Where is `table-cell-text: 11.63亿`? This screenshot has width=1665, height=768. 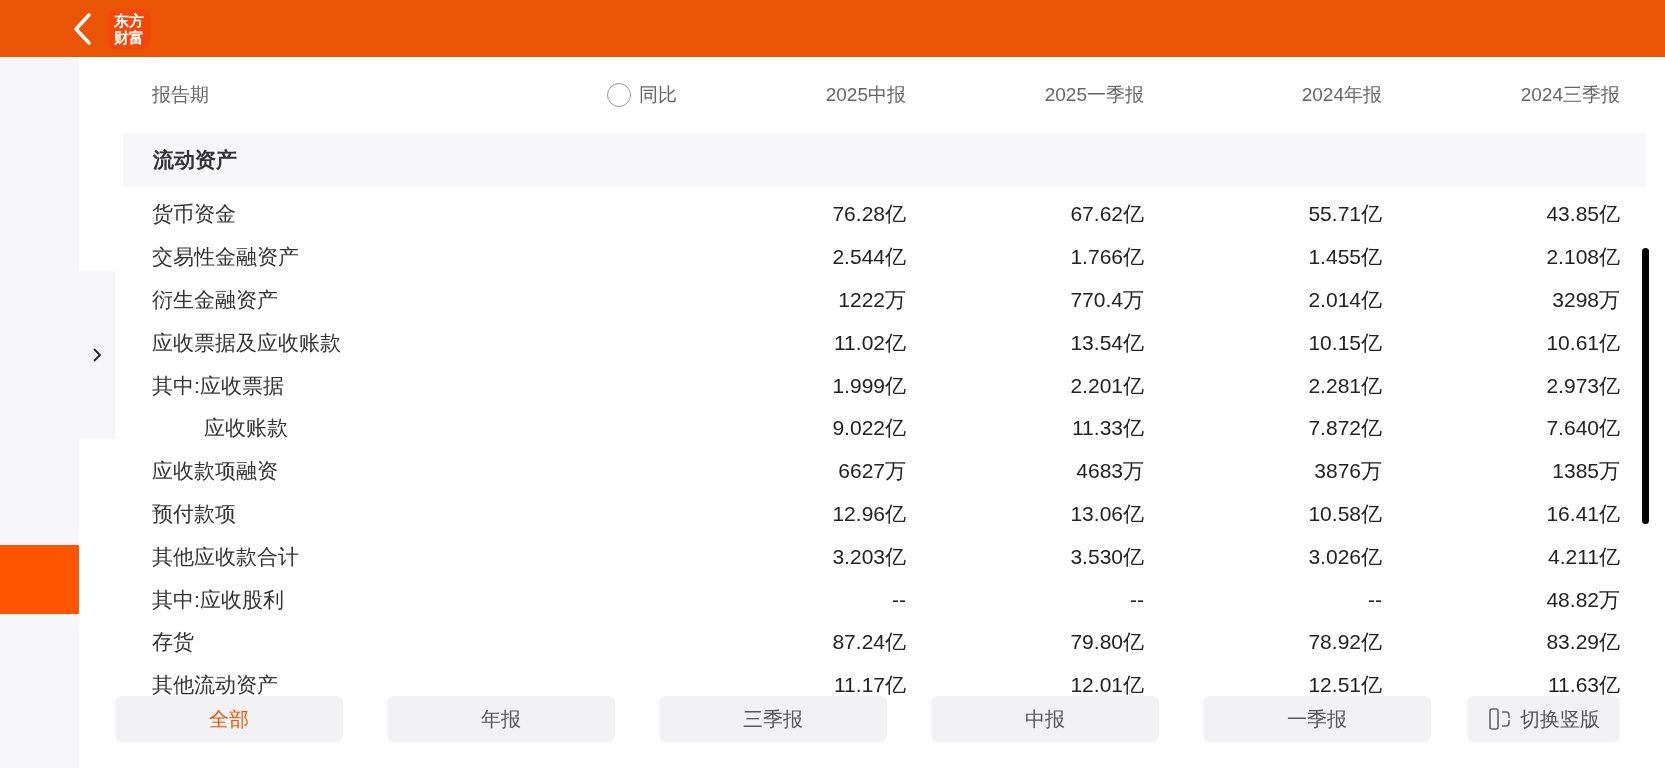
table-cell-text: 11.63亿 is located at coordinates (1583, 685).